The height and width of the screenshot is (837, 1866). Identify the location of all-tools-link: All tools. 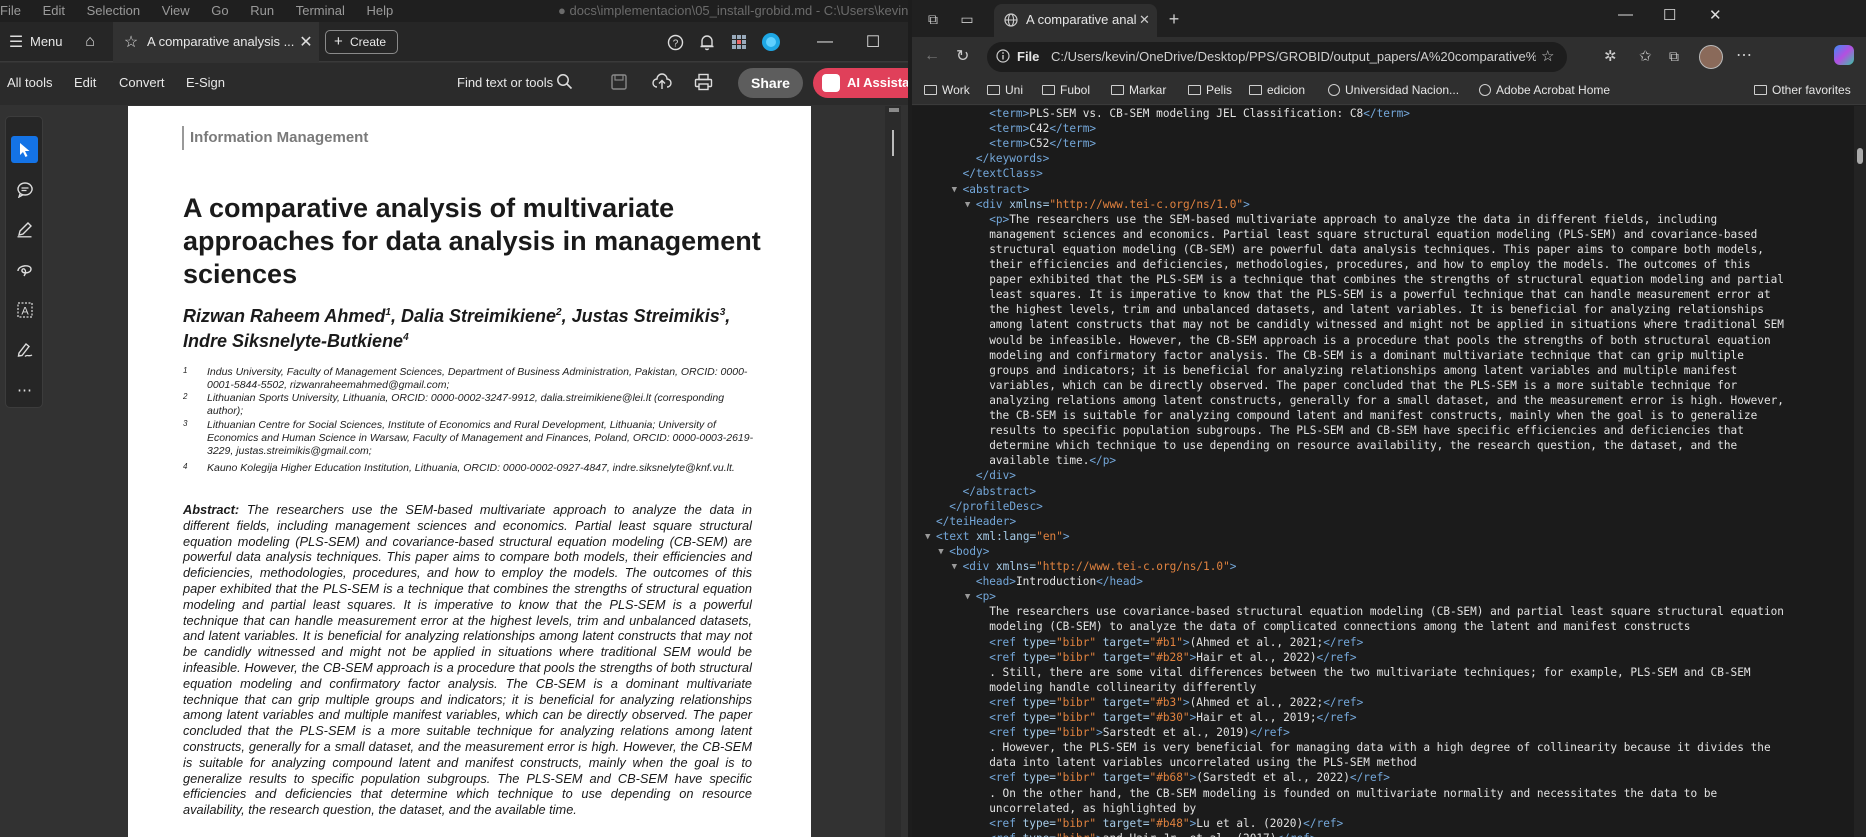
(30, 82).